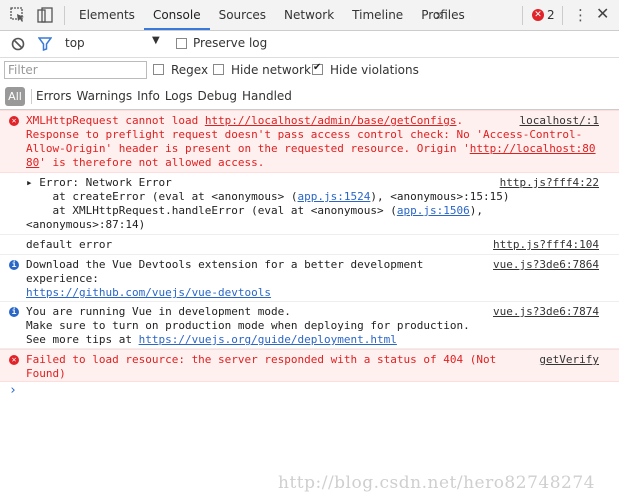  What do you see at coordinates (309, 44) in the screenshot?
I see `console-toolbar: top ▼ Preserve log` at bounding box center [309, 44].